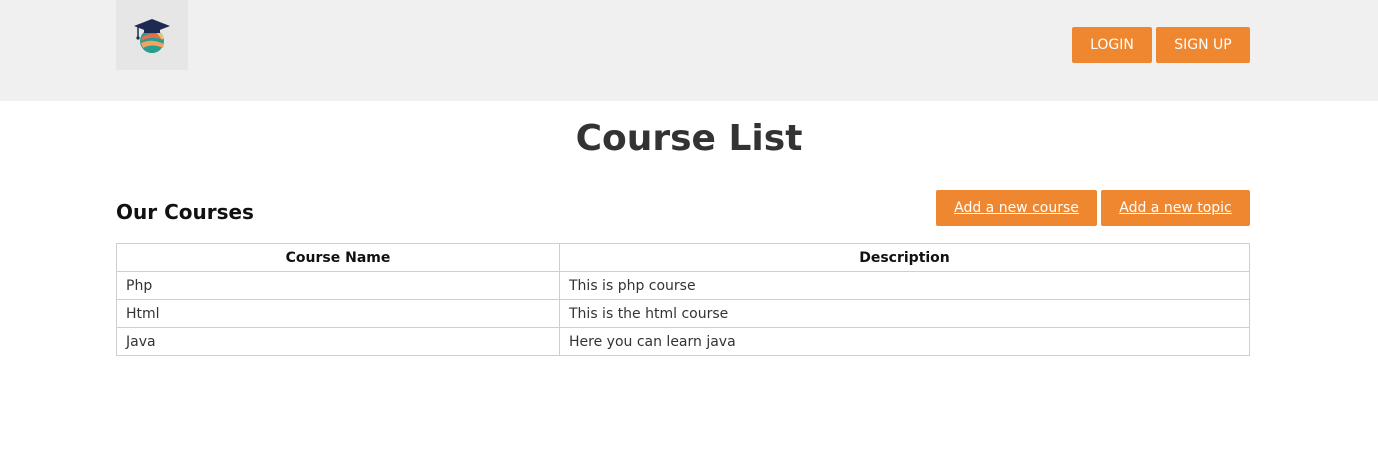 This screenshot has width=1378, height=469. Describe the element at coordinates (338, 257) in the screenshot. I see `column-header-course-name: Course Name` at that location.